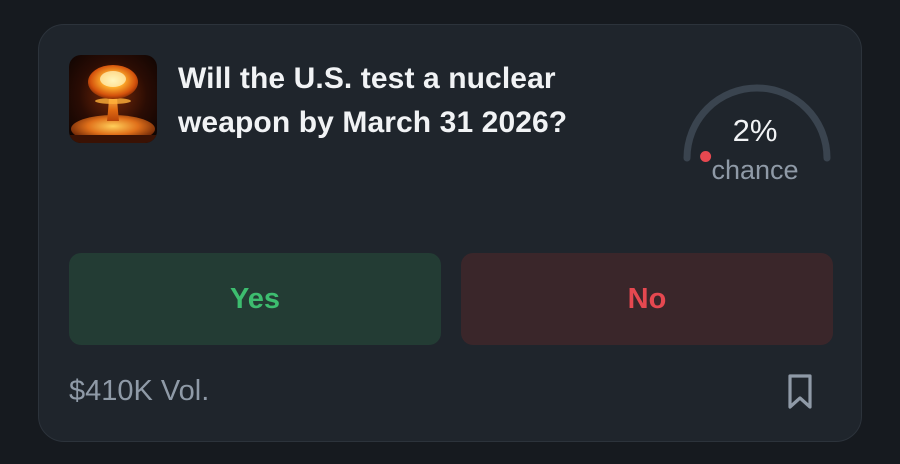 This screenshot has height=464, width=900. I want to click on bookmark-icon, so click(800, 392).